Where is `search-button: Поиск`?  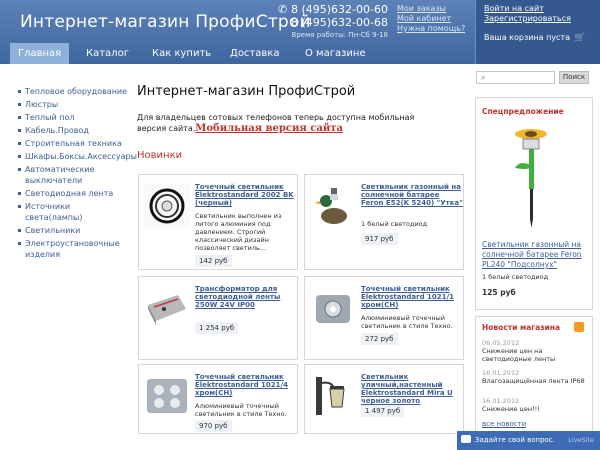 search-button: Поиск is located at coordinates (574, 77).